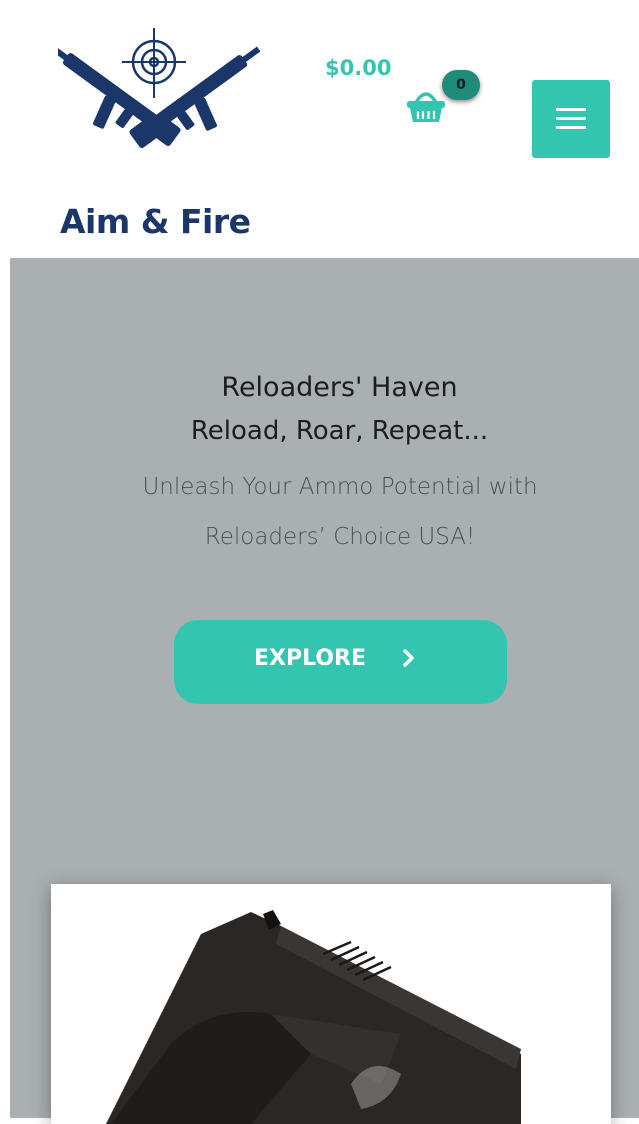  I want to click on site-logo: Aim & Fire, so click(163, 133).